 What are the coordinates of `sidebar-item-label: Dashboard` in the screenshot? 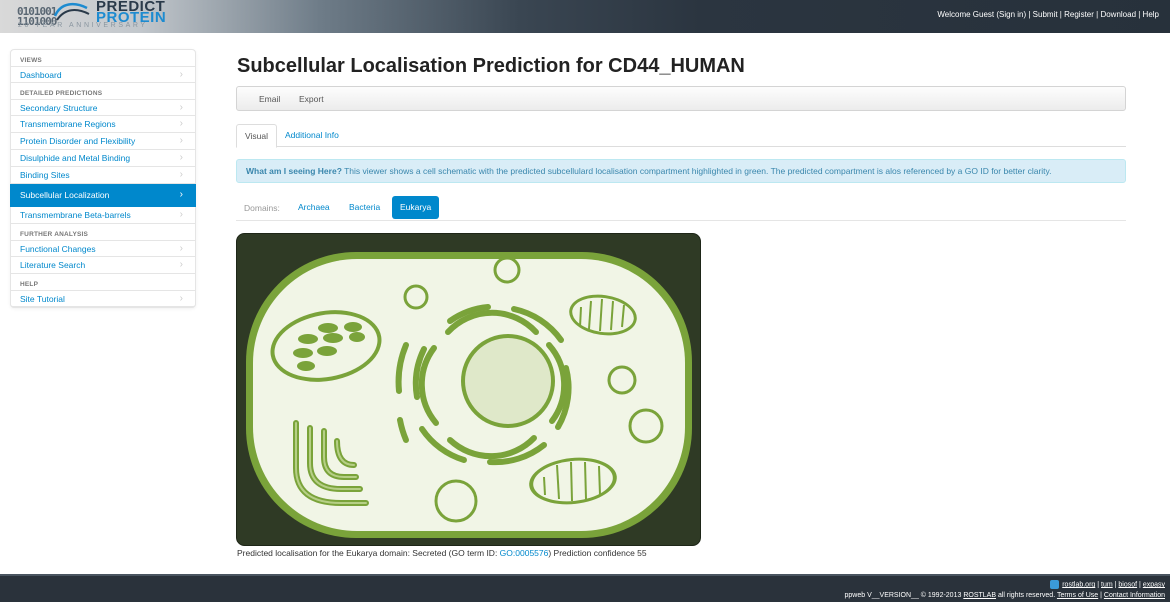 It's located at (41, 75).